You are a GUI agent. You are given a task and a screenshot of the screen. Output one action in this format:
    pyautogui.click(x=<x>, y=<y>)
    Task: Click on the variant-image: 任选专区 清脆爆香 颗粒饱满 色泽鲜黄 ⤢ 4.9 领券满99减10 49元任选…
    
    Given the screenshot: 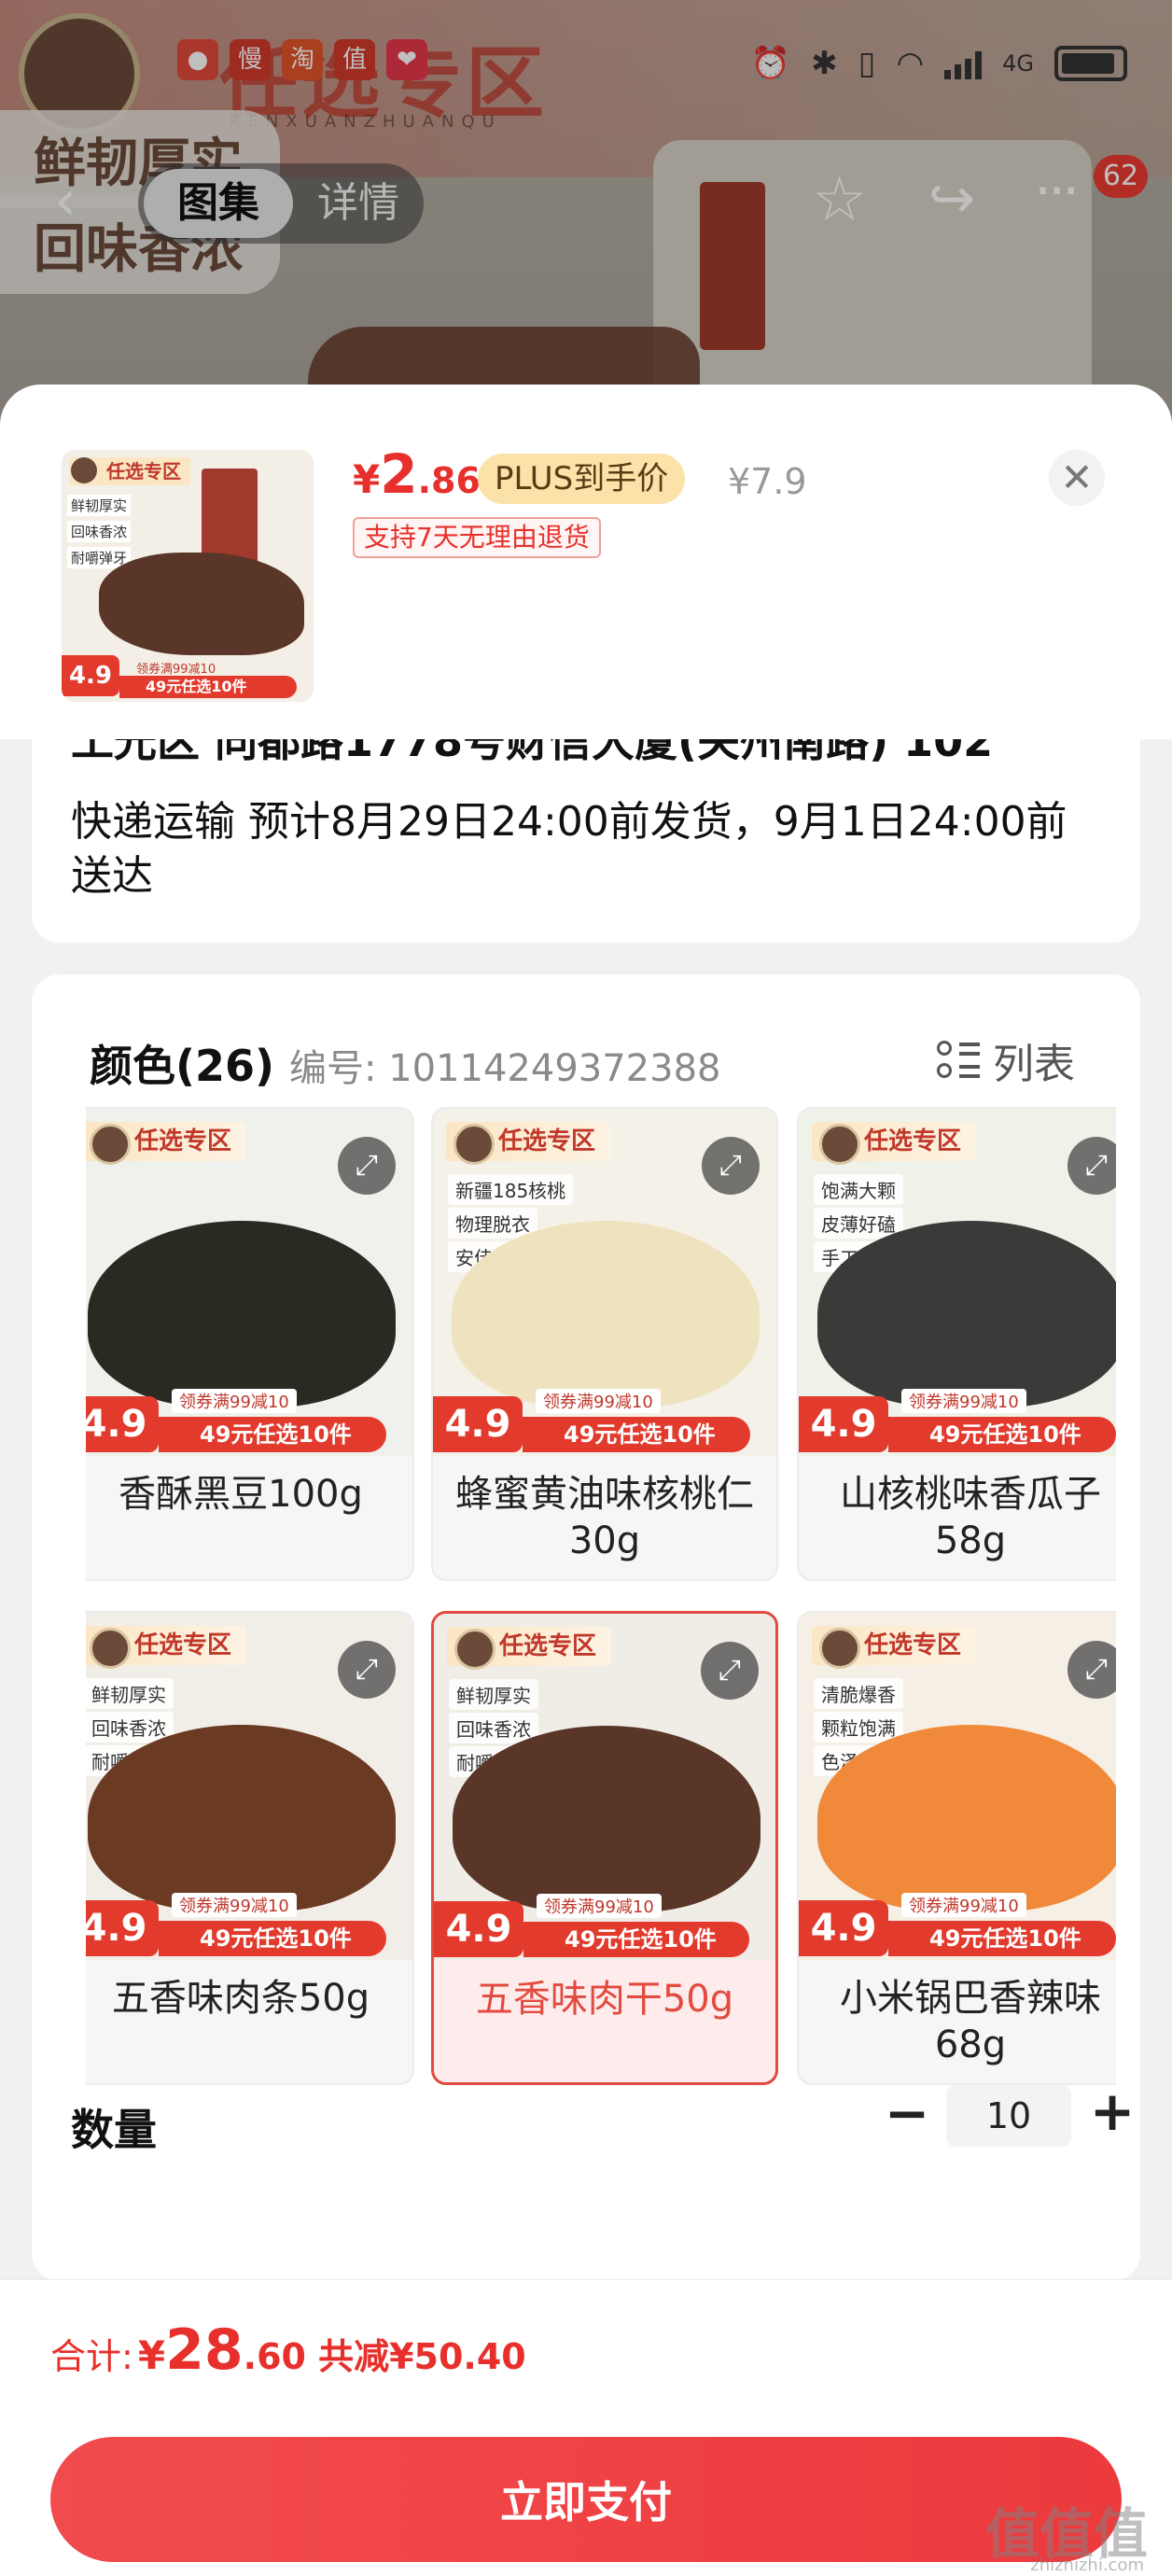 What is the action you would take?
    pyautogui.click(x=957, y=1786)
    